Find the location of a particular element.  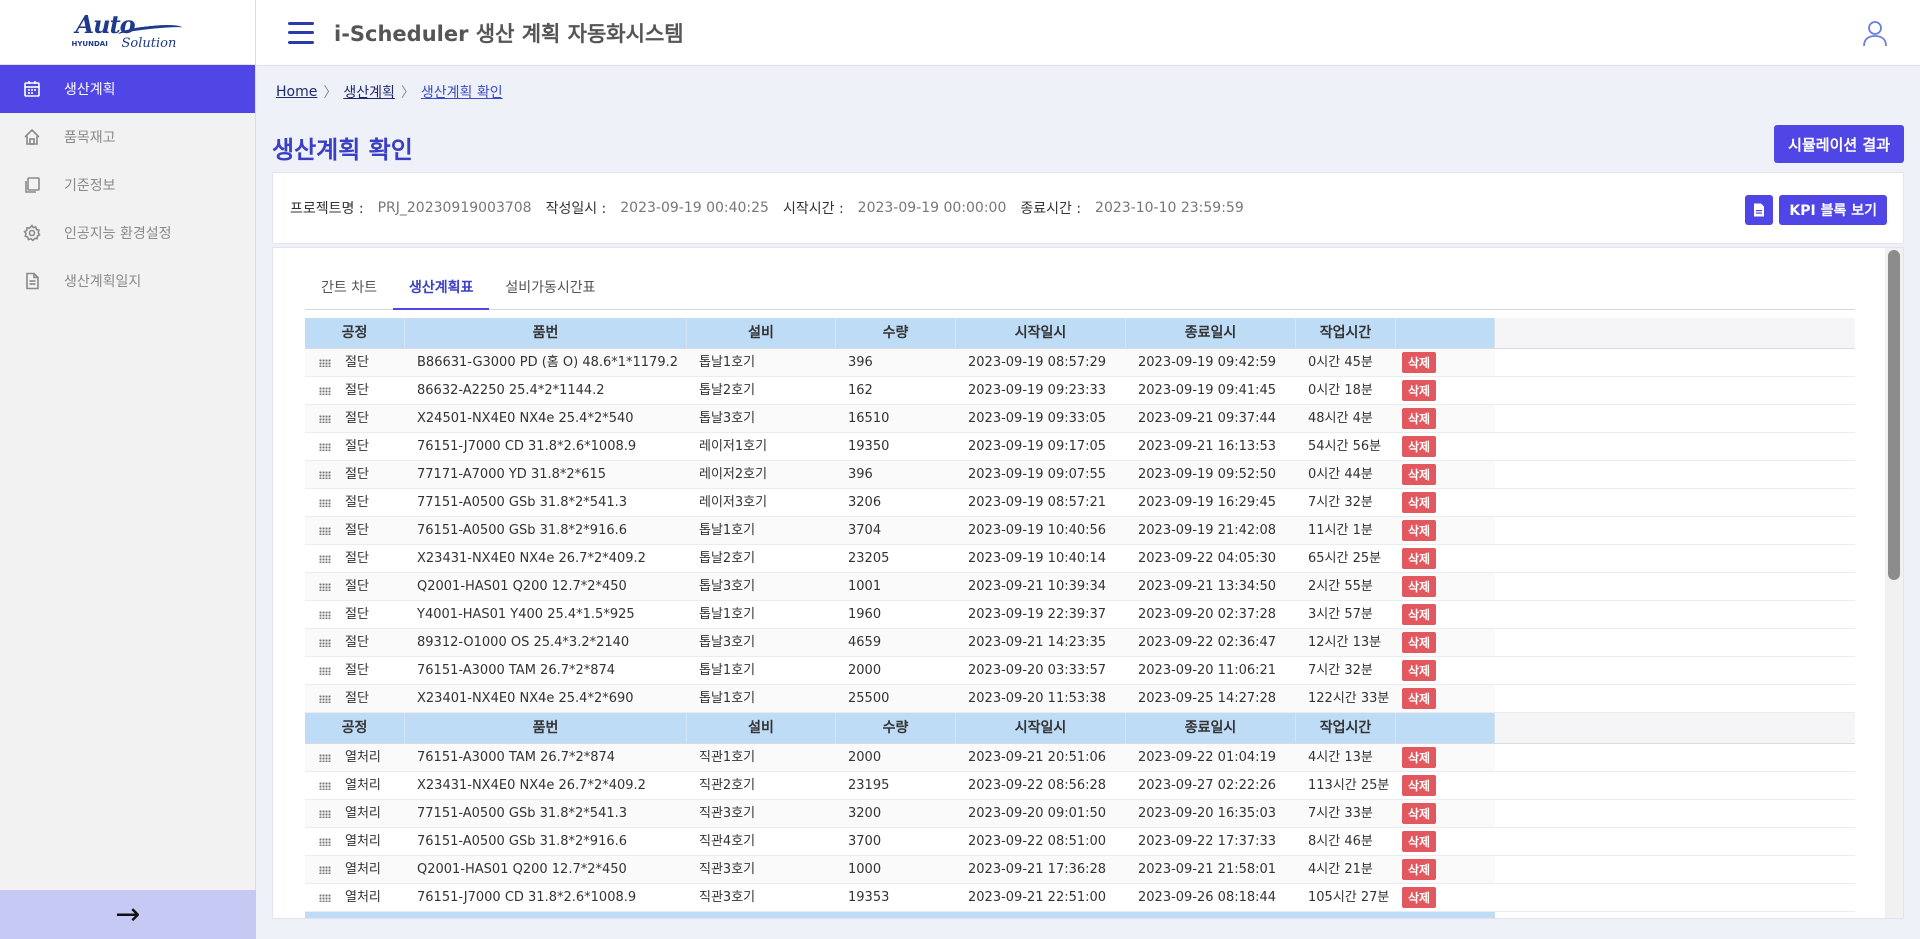

simulation-result-button: 시뮬레이션 결과 is located at coordinates (1839, 144).